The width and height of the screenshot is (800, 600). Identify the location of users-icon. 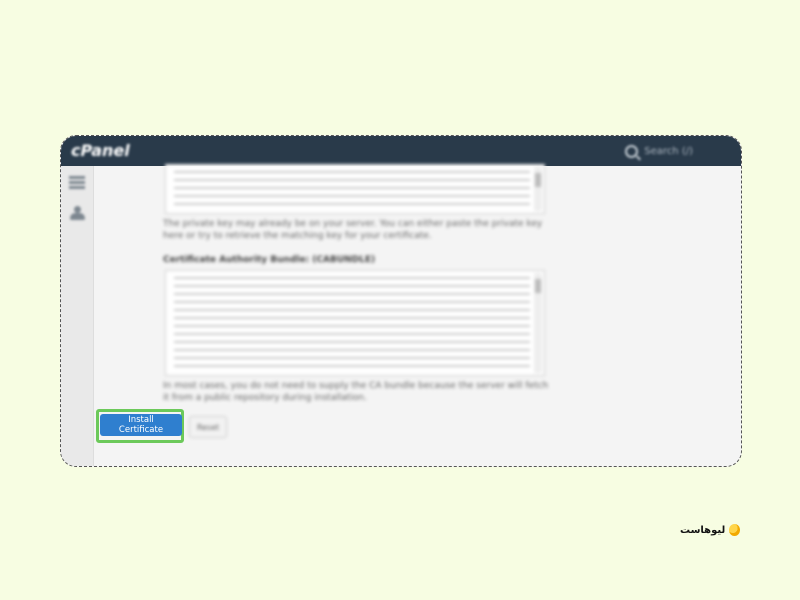
(77, 213).